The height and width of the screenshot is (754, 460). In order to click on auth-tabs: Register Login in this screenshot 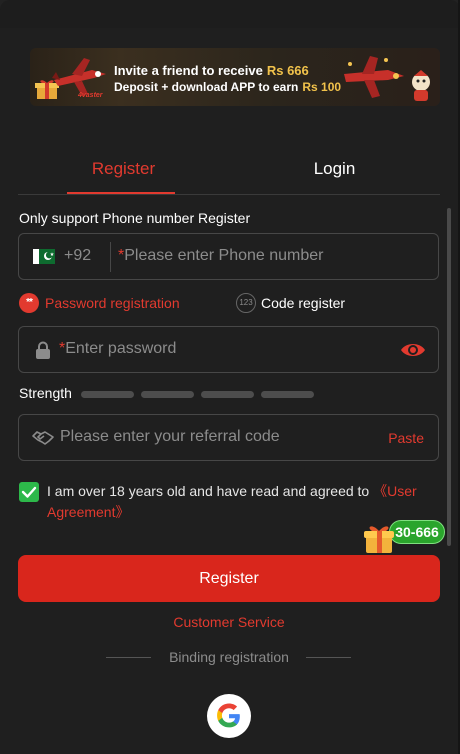, I will do `click(229, 172)`.